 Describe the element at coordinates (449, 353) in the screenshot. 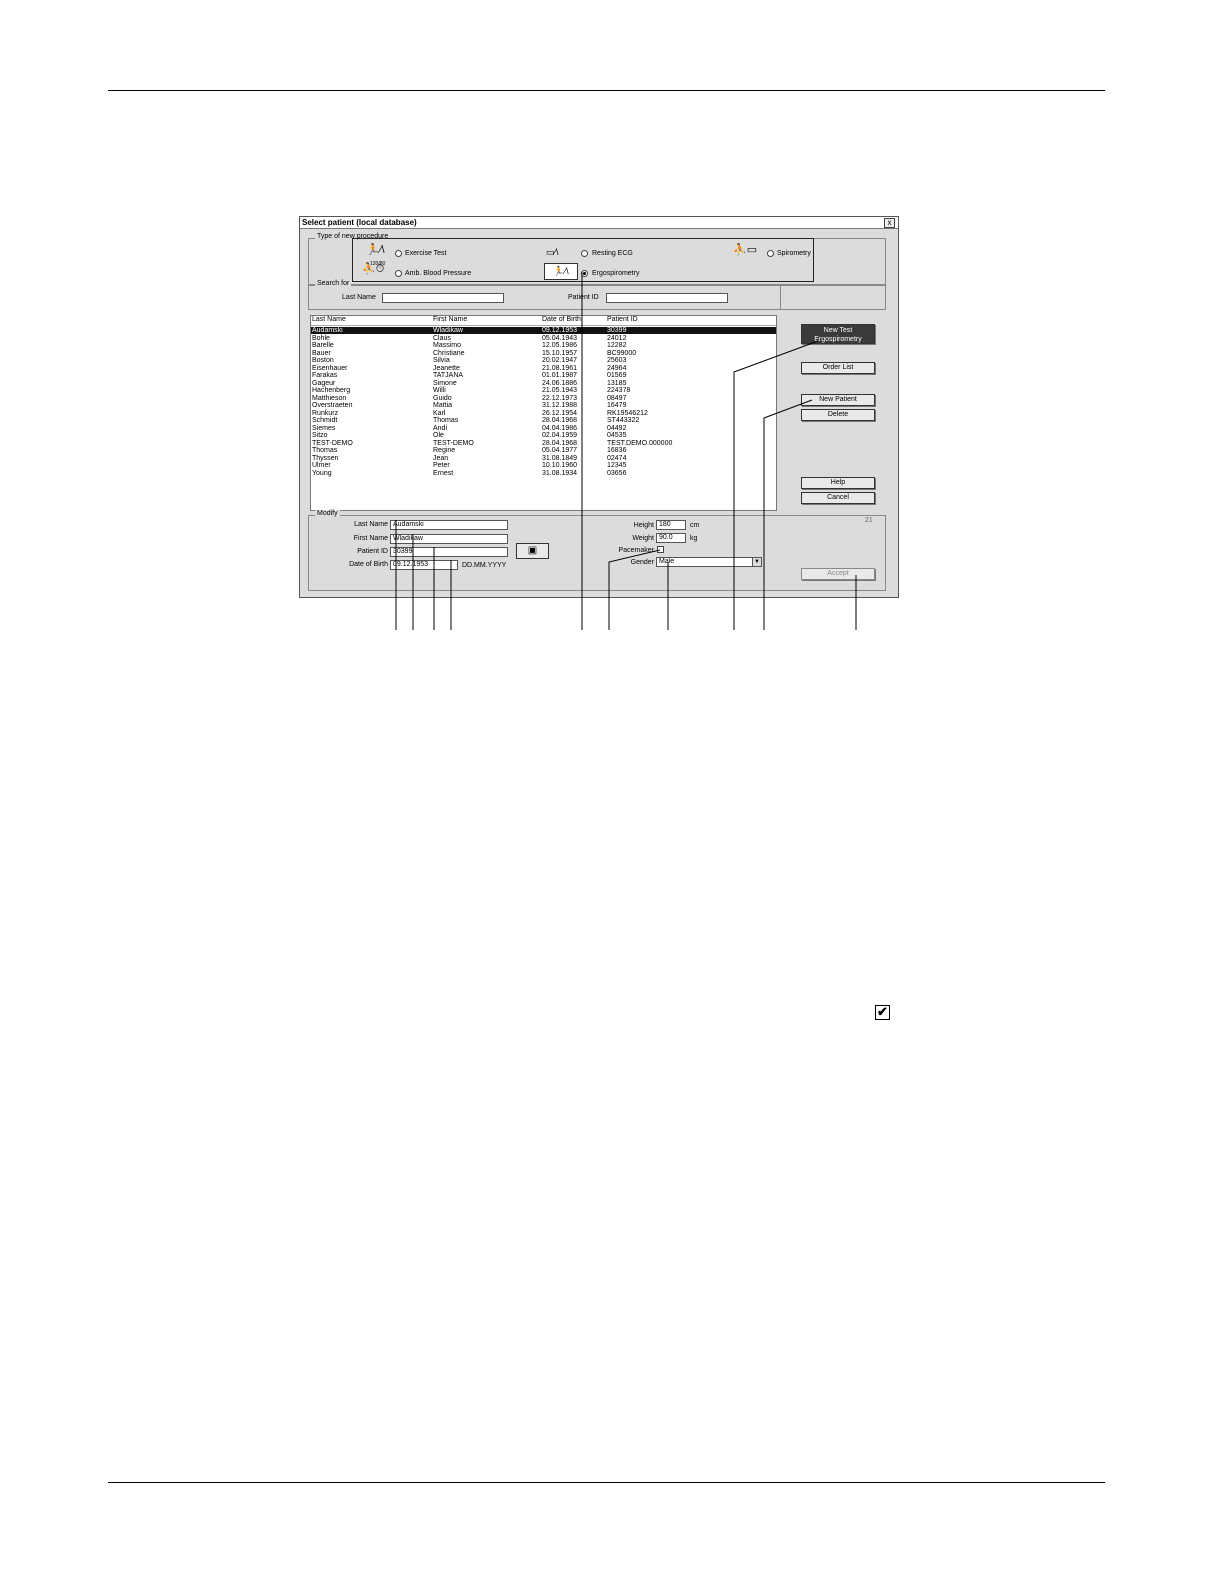

I see `cell-first-name: Christiane` at that location.